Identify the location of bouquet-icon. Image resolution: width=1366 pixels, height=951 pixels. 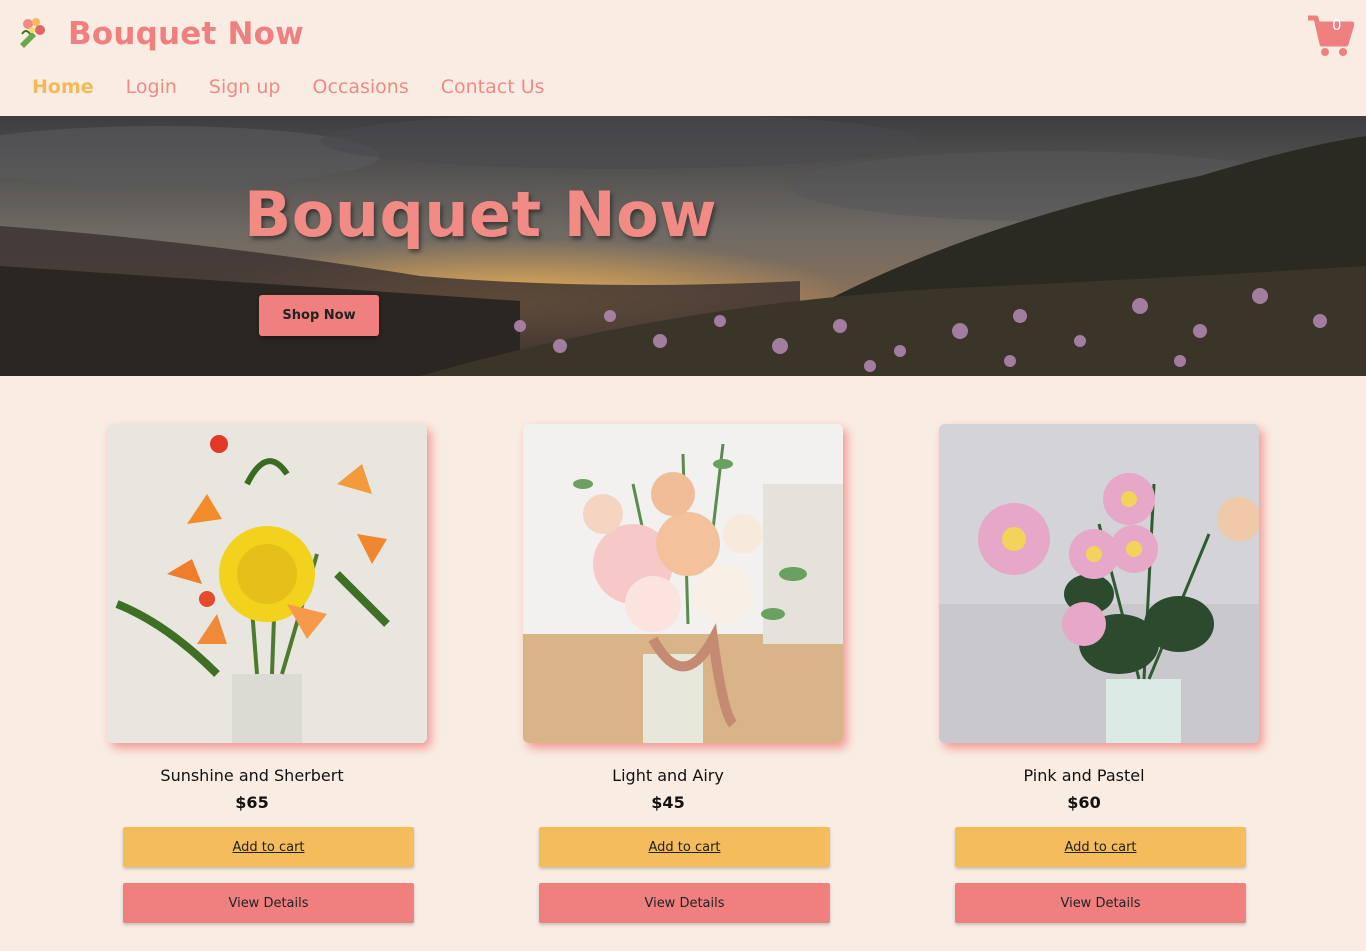
(32, 32).